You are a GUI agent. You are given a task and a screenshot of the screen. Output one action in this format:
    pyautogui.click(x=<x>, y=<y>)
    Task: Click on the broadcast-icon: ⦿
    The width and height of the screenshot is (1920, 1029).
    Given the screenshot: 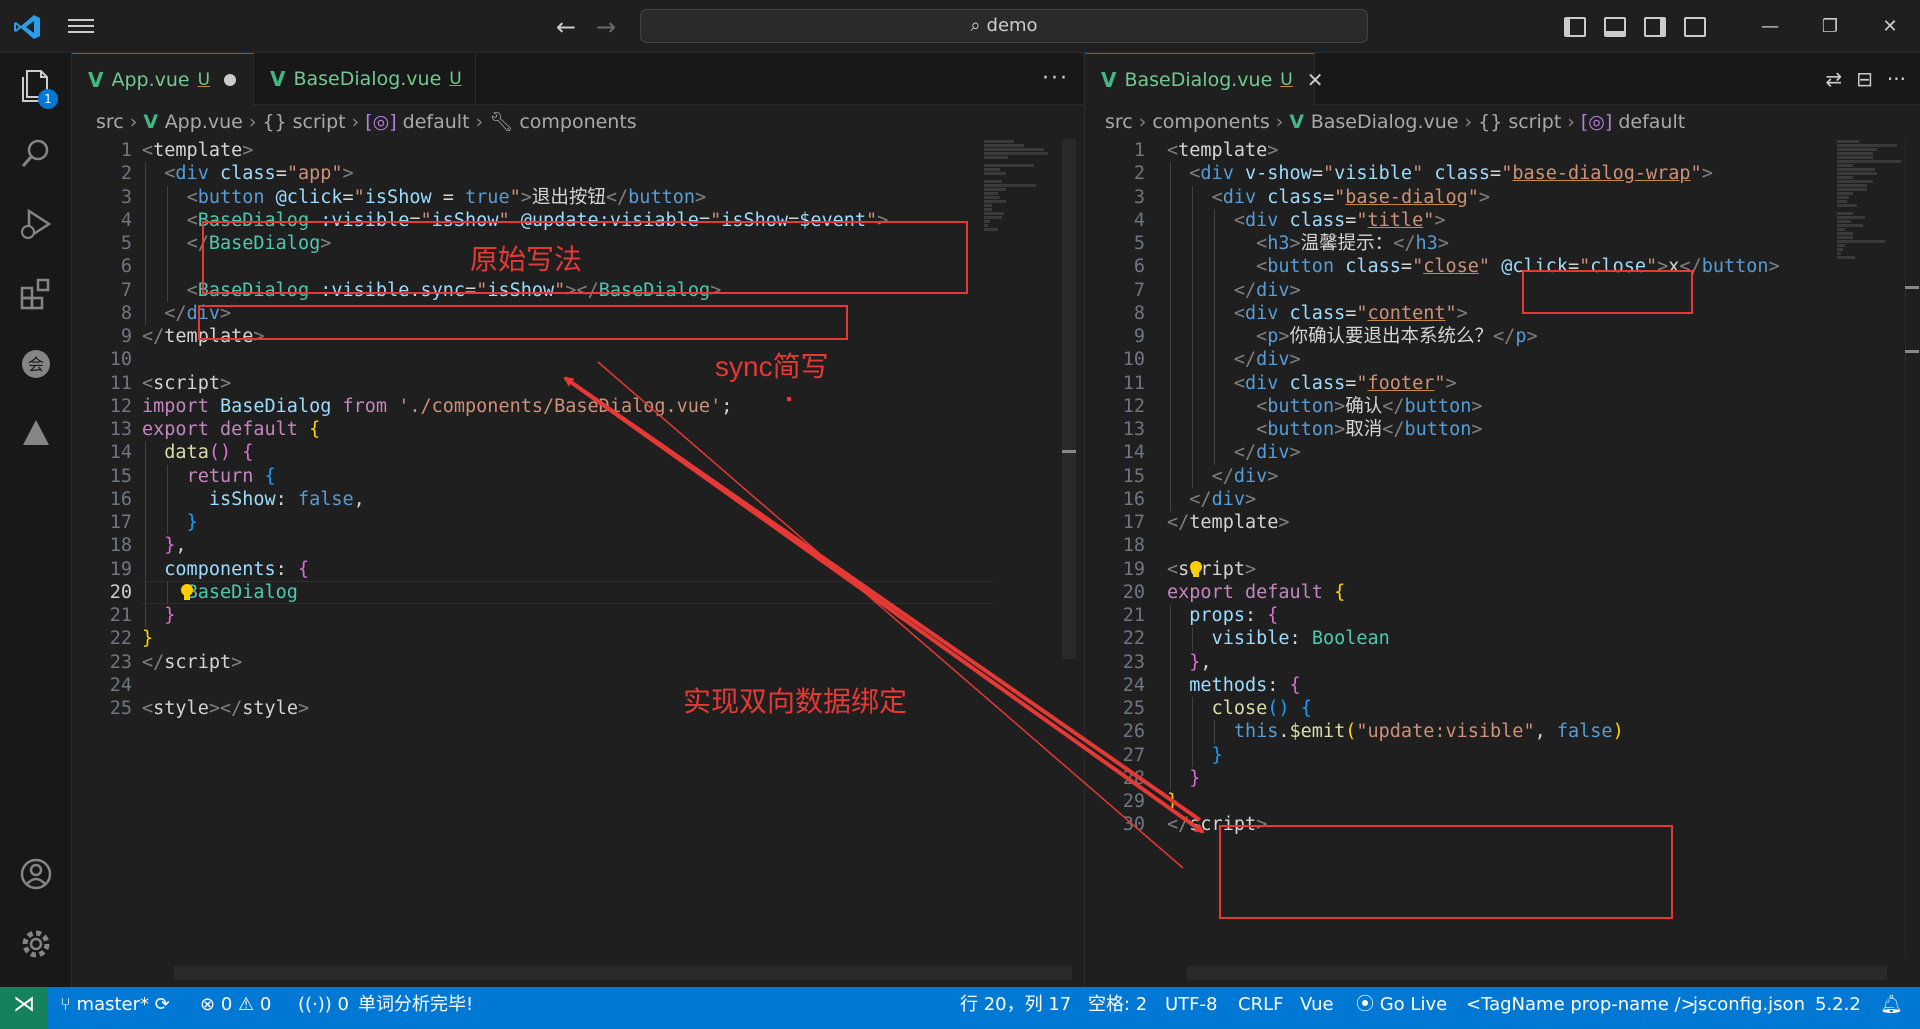 What is the action you would take?
    pyautogui.click(x=1368, y=1004)
    